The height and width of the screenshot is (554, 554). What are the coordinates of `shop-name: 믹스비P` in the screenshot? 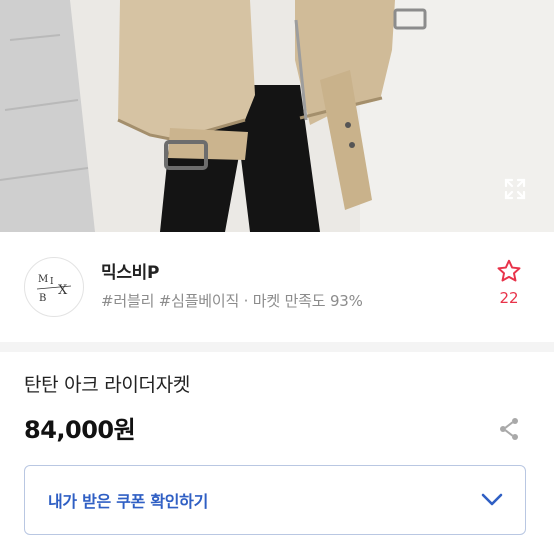 It's located at (130, 270).